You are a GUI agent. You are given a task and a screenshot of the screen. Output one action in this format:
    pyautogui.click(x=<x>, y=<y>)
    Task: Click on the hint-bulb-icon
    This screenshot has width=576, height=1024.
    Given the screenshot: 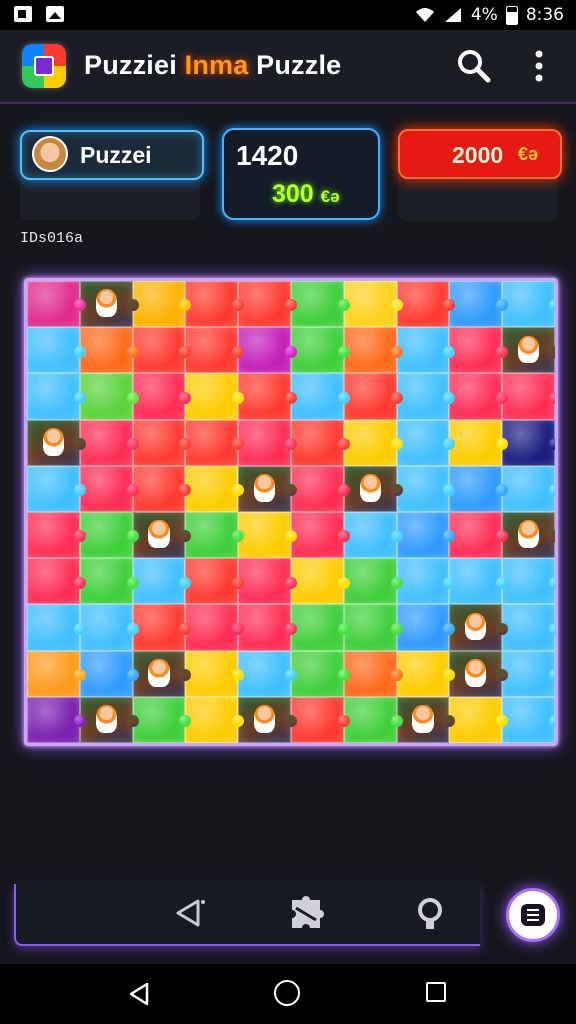 What is the action you would take?
    pyautogui.click(x=430, y=914)
    